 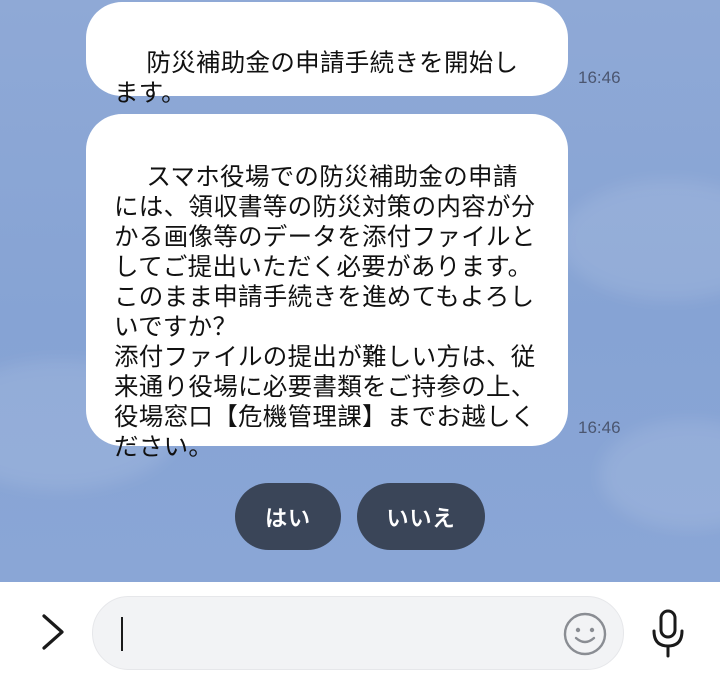 What do you see at coordinates (316, 77) in the screenshot?
I see `message-text: 防災補助金の申請手続きを開始します。` at bounding box center [316, 77].